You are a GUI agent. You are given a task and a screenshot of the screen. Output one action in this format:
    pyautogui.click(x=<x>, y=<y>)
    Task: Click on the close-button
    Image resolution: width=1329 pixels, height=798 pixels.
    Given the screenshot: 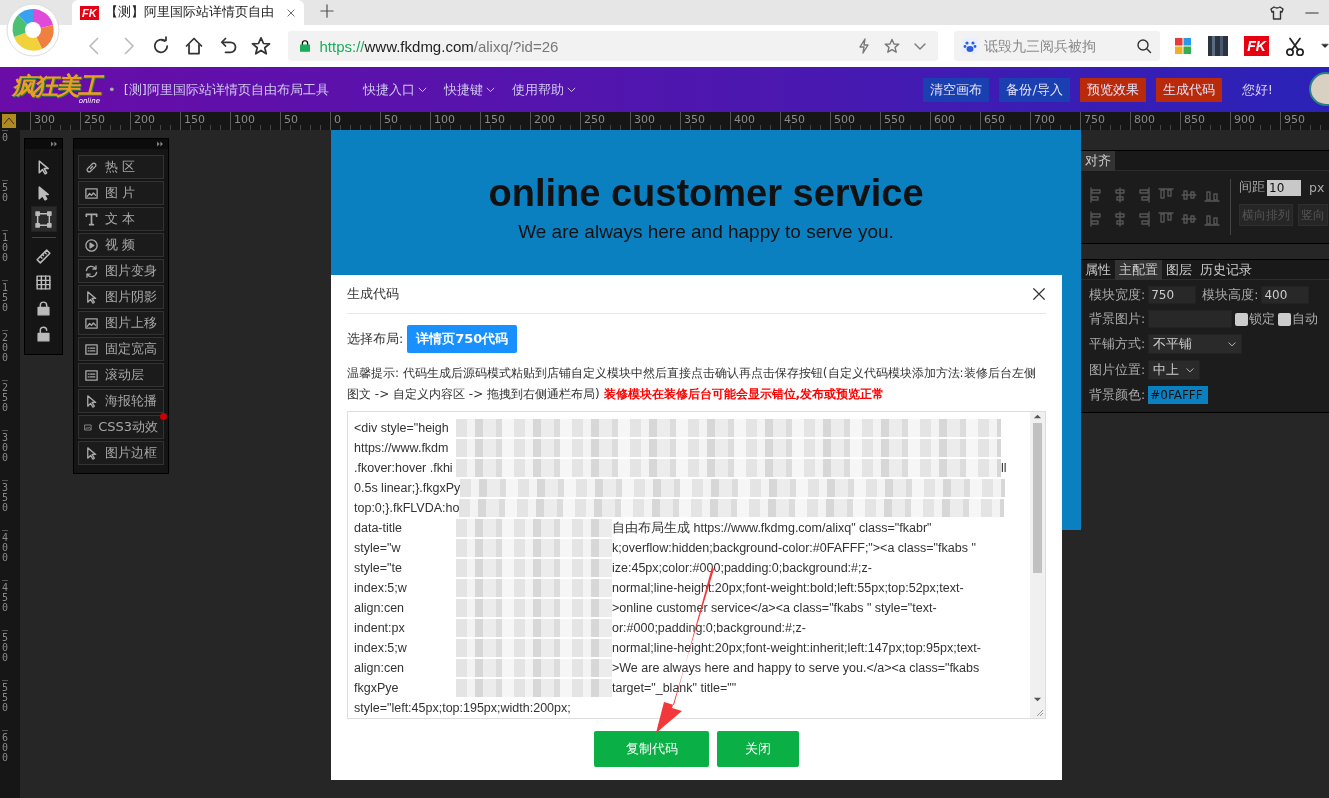 What is the action you would take?
    pyautogui.click(x=1039, y=294)
    